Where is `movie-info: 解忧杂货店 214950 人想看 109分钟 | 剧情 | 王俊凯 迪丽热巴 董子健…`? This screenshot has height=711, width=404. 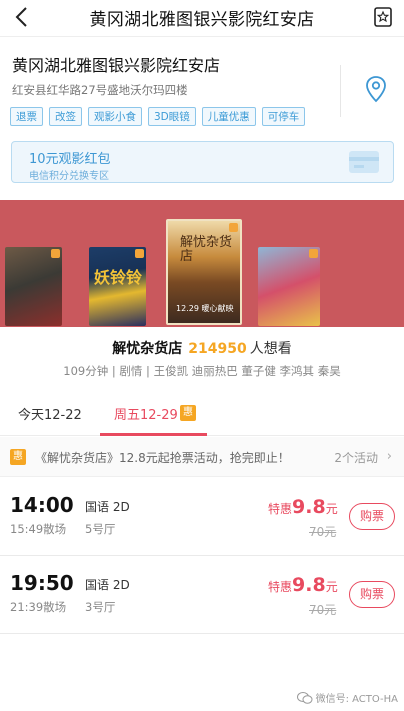
movie-info: 解忧杂货店 214950 人想看 109分钟 | 剧情 | 王俊凯 迪丽热巴 董子健… is located at coordinates (202, 357).